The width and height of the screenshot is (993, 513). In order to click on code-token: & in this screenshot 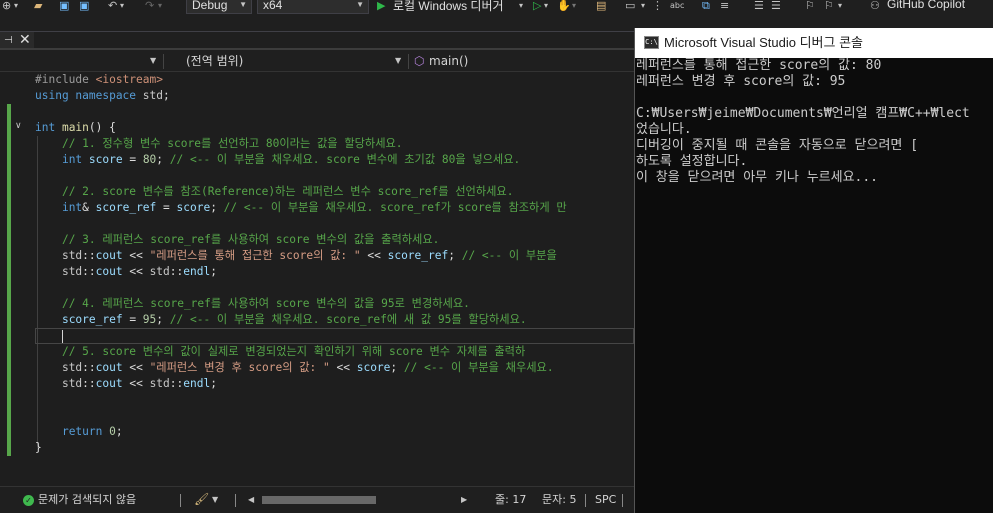, I will do `click(89, 207)`.